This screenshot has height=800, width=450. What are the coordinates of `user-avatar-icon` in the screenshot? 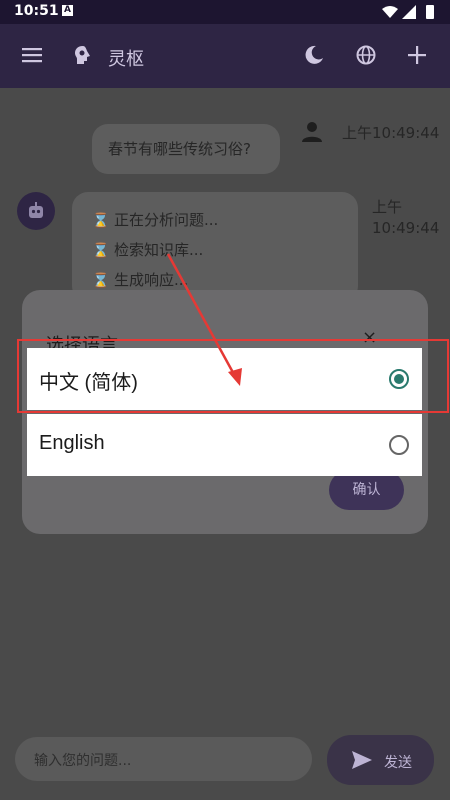 It's located at (312, 132).